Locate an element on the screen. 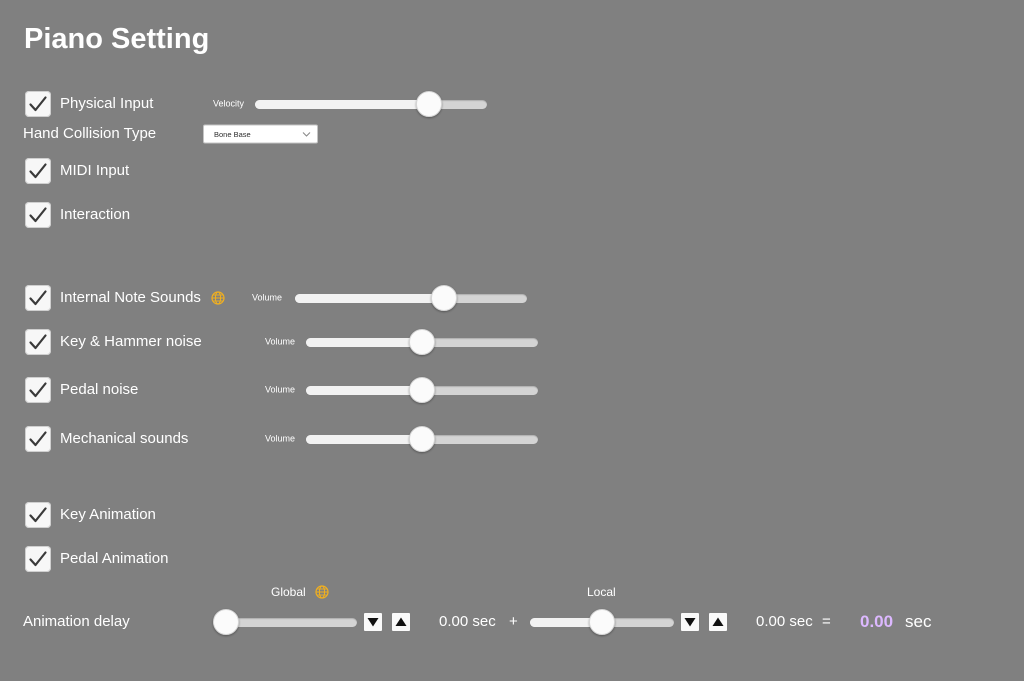 The height and width of the screenshot is (681, 1024). global-delay-unit: sec is located at coordinates (484, 621).